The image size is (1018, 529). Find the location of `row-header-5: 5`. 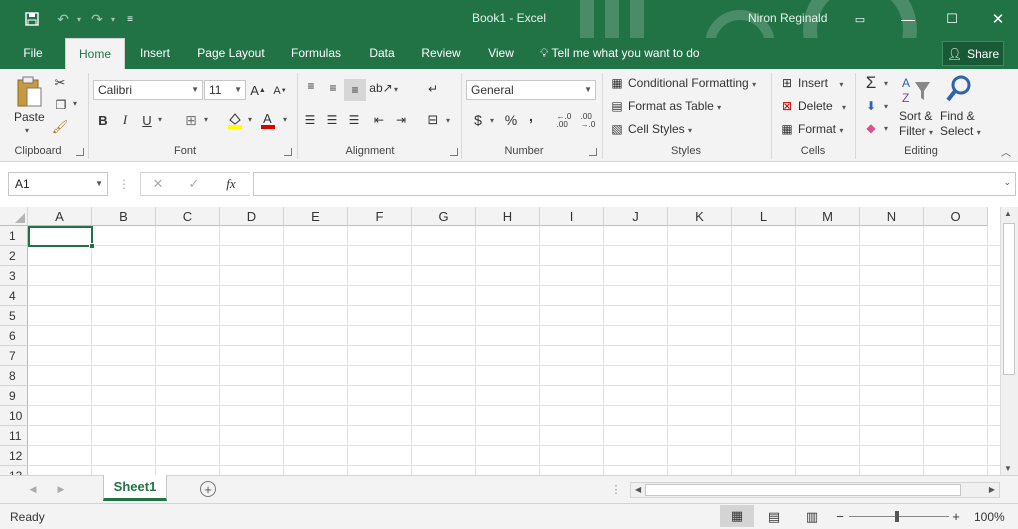

row-header-5: 5 is located at coordinates (14, 316).